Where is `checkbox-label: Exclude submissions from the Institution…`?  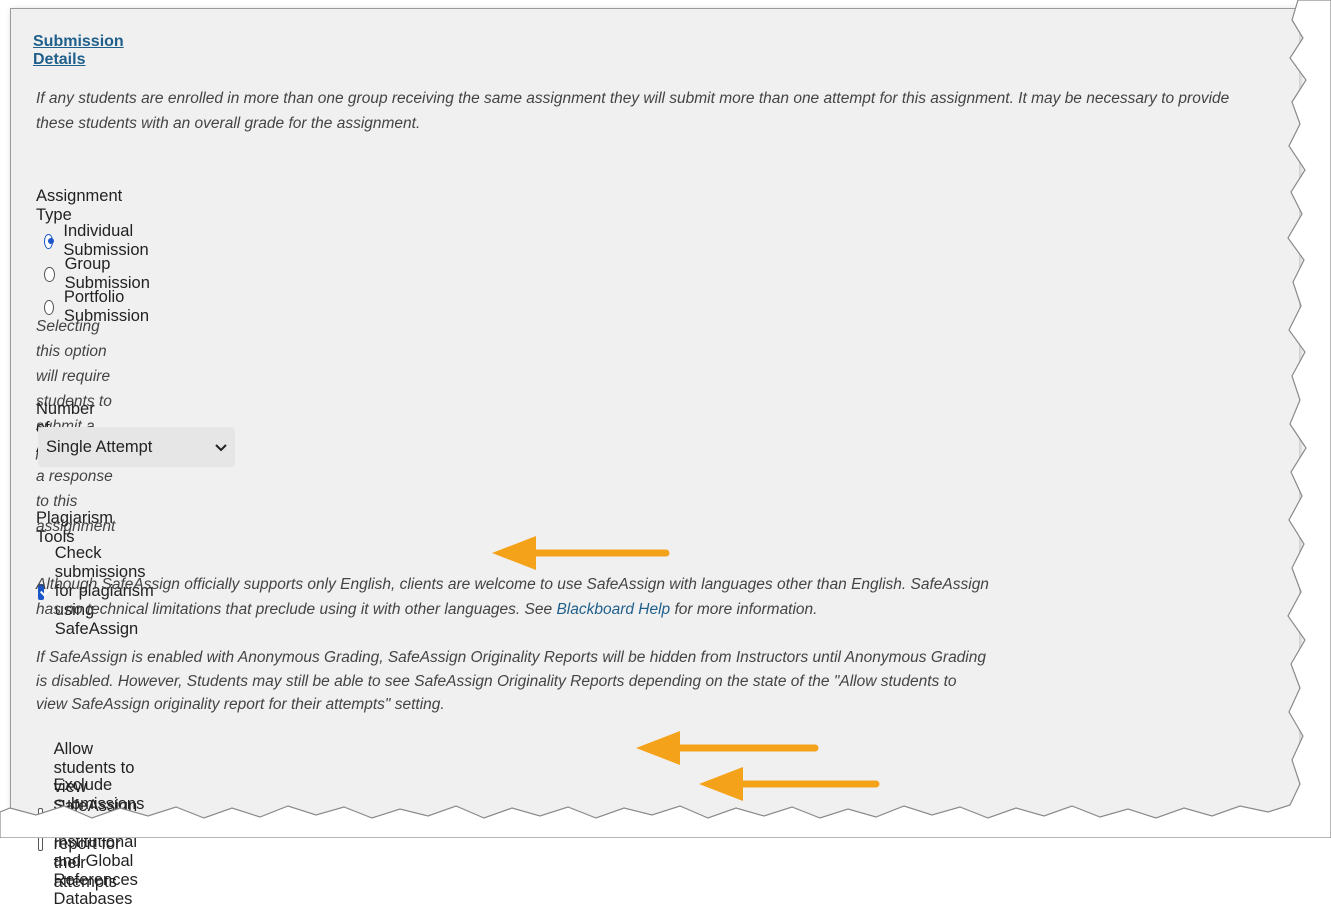 checkbox-label: Exclude submissions from the Institution… is located at coordinates (99, 842).